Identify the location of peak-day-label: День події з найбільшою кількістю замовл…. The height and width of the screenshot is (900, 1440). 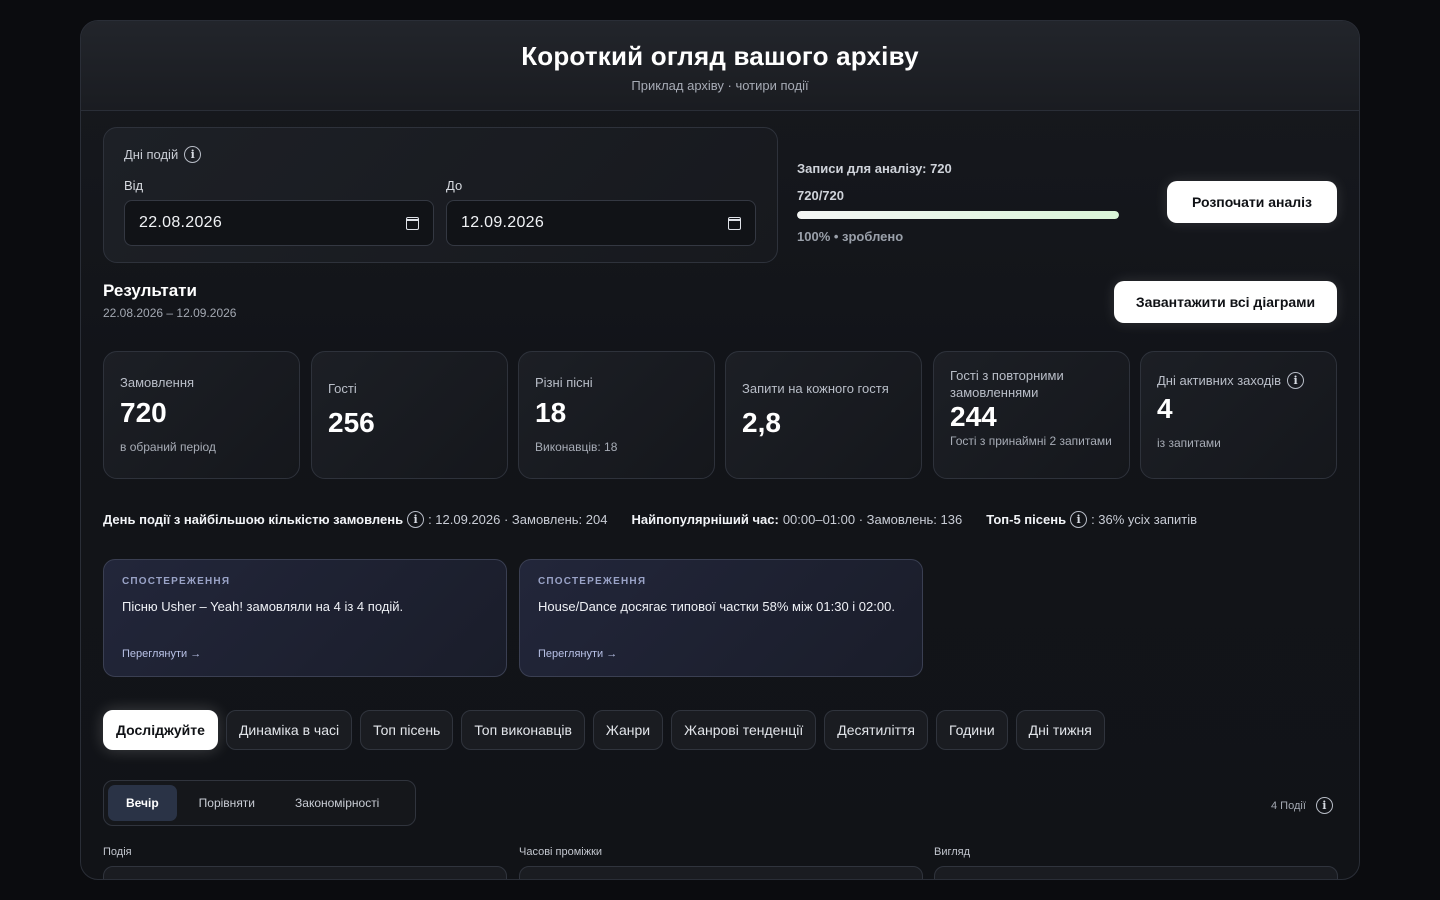
(253, 519).